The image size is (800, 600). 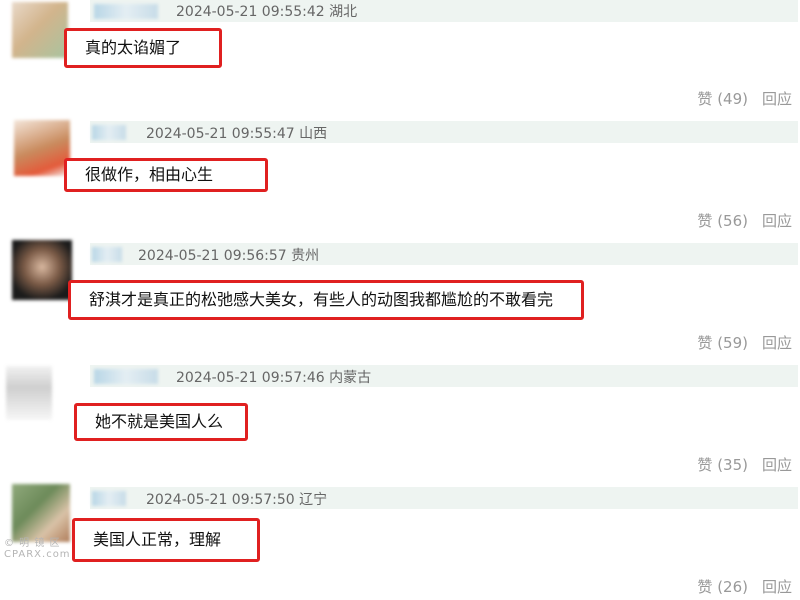 What do you see at coordinates (350, 378) in the screenshot?
I see `comment-location: 内蒙古` at bounding box center [350, 378].